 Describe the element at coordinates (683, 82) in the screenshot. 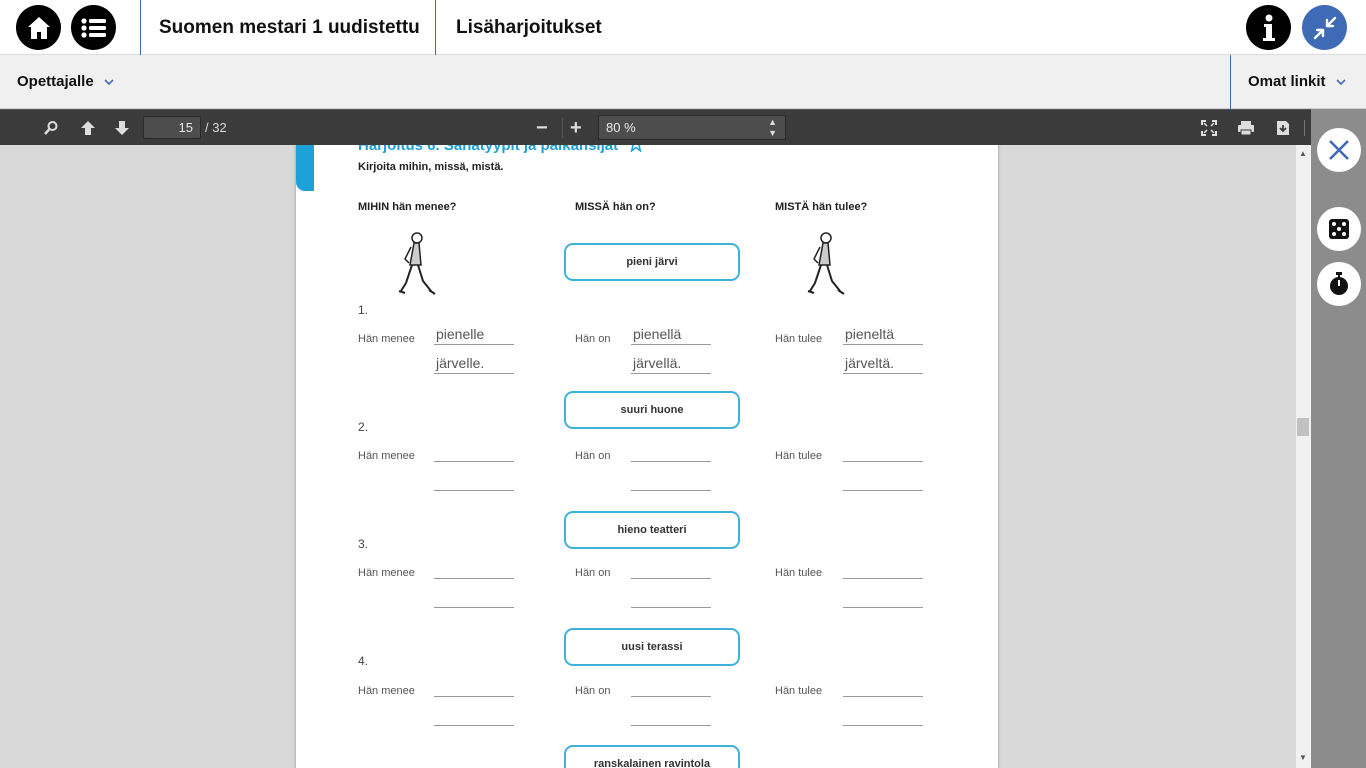

I see `menu-bar: Opettajalle Omat linkit` at that location.